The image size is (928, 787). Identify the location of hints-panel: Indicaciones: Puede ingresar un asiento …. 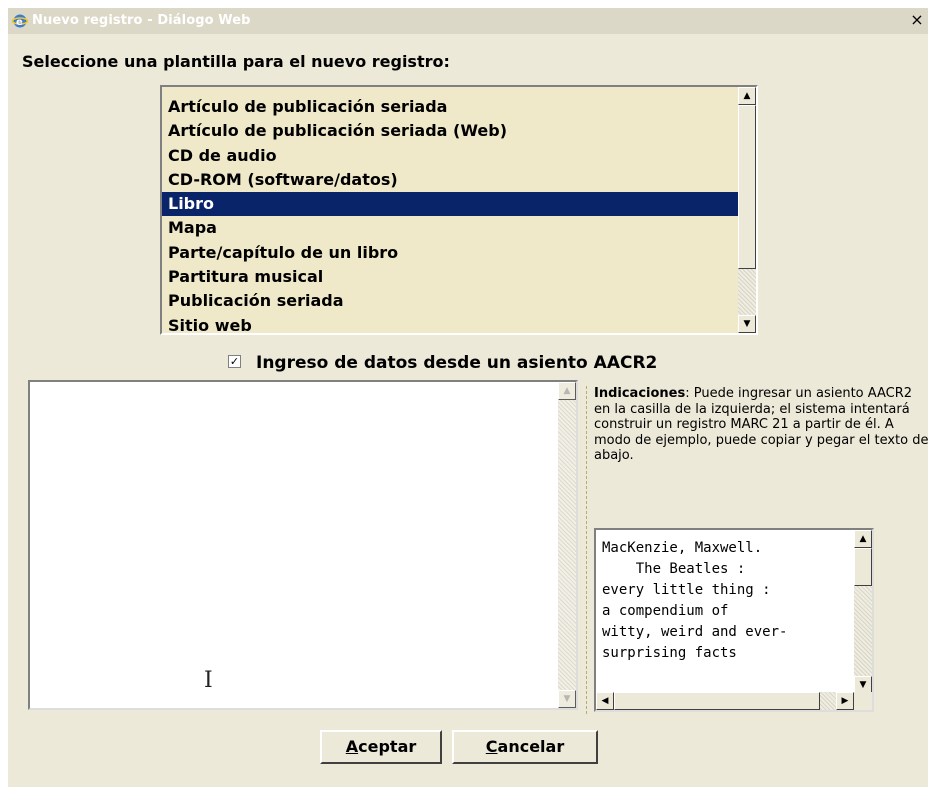
(761, 425).